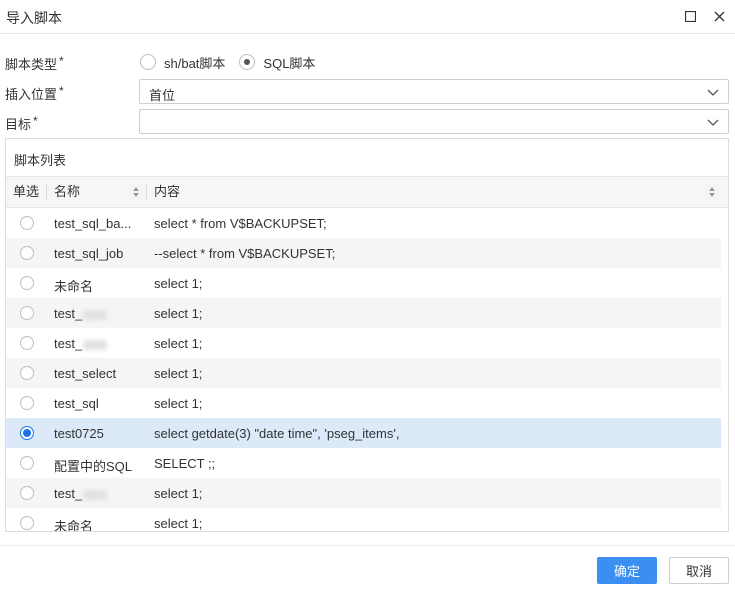  I want to click on table-header: 单选 名称 内容, so click(367, 192).